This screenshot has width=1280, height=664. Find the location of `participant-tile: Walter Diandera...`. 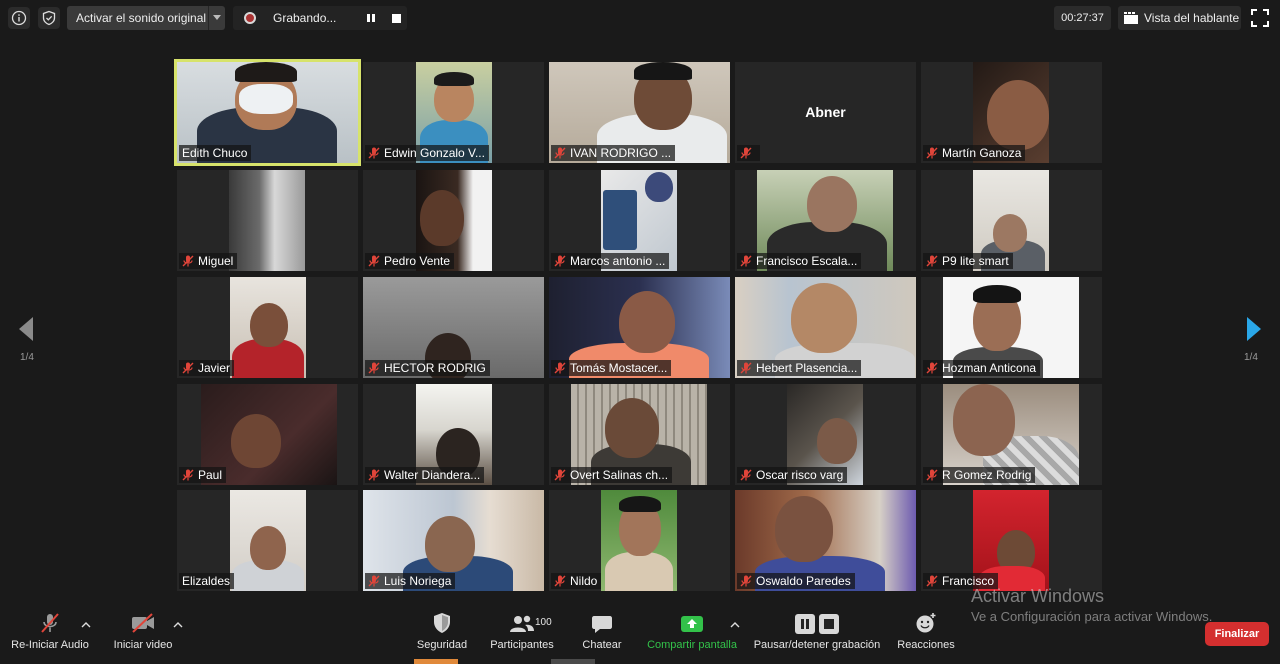

participant-tile: Walter Diandera... is located at coordinates (453, 434).